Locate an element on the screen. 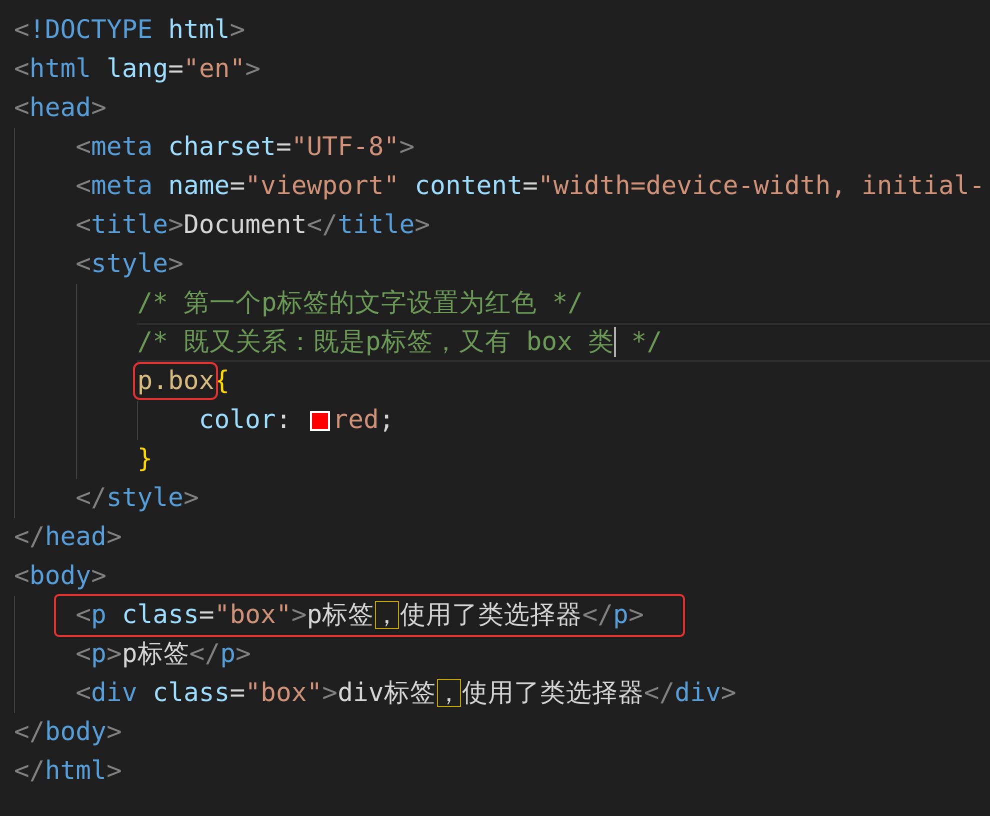 The height and width of the screenshot is (816, 990). code-text: <body> is located at coordinates (60, 576).